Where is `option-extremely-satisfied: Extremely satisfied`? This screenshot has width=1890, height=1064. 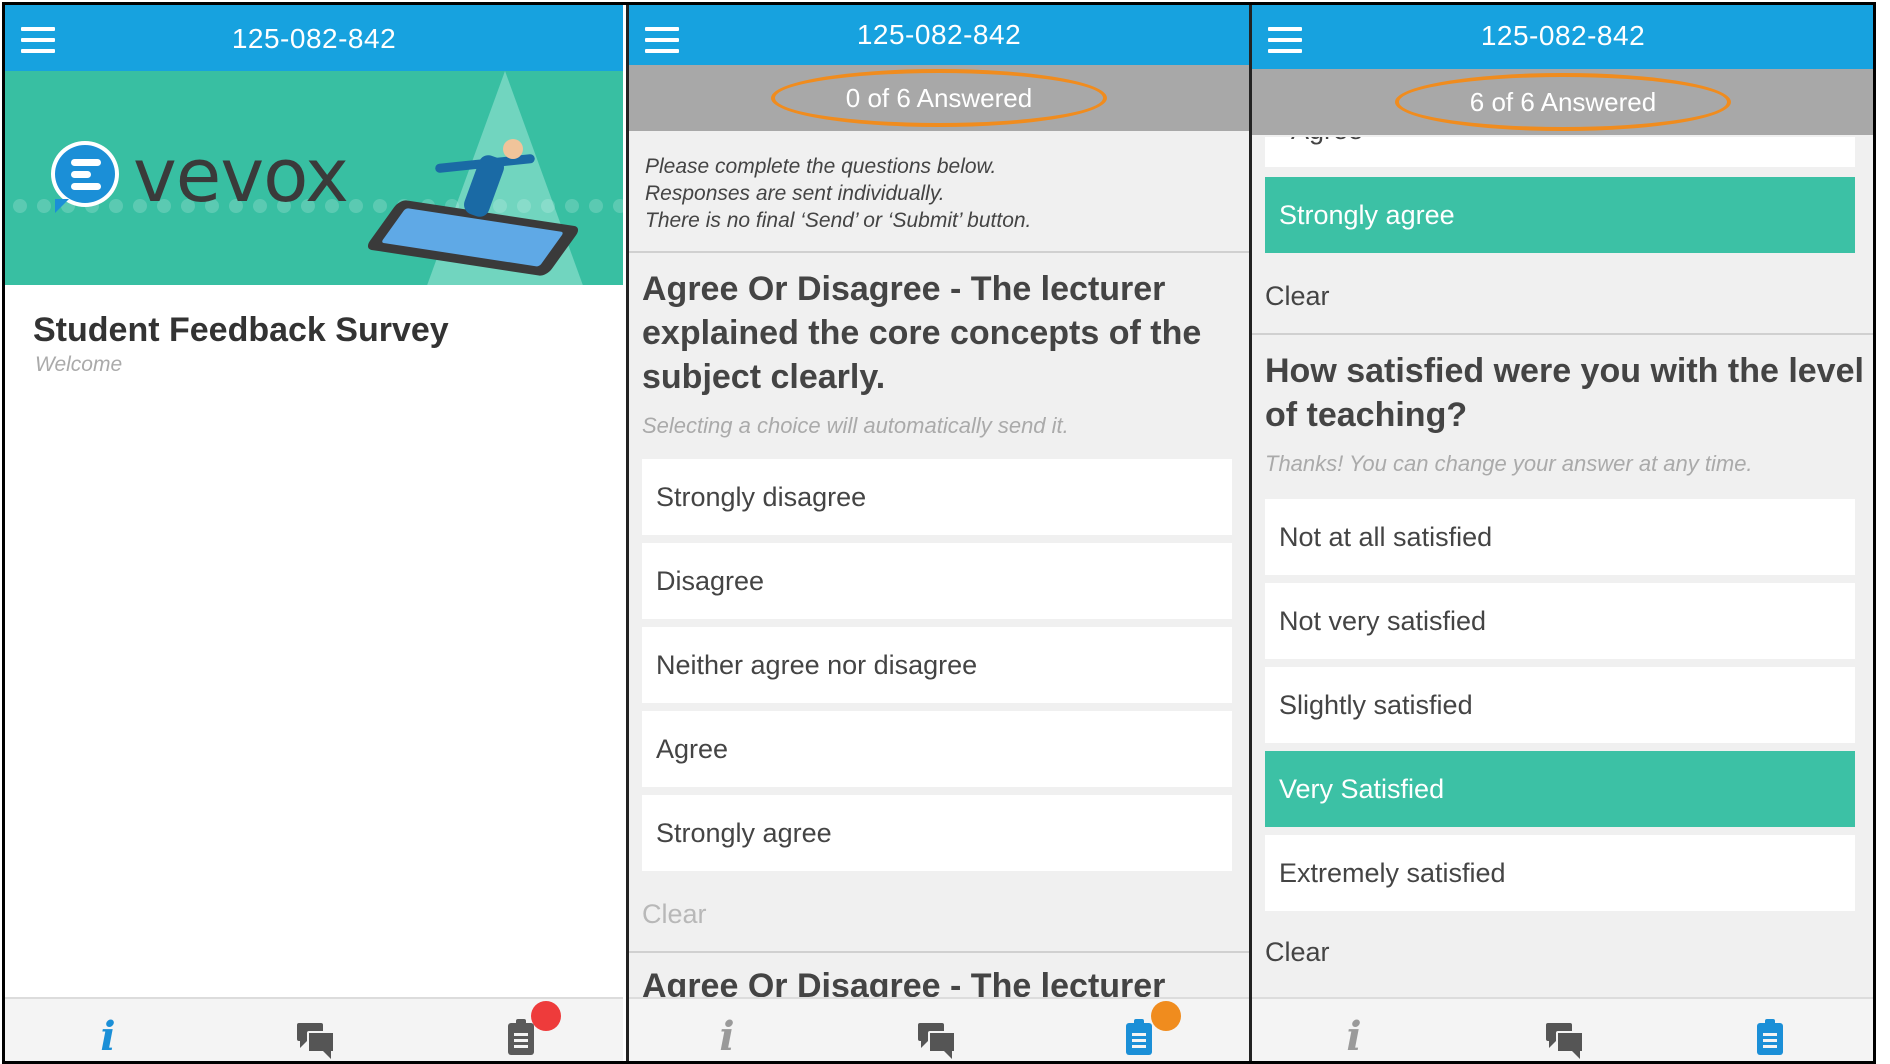
option-extremely-satisfied: Extremely satisfied is located at coordinates (1560, 873).